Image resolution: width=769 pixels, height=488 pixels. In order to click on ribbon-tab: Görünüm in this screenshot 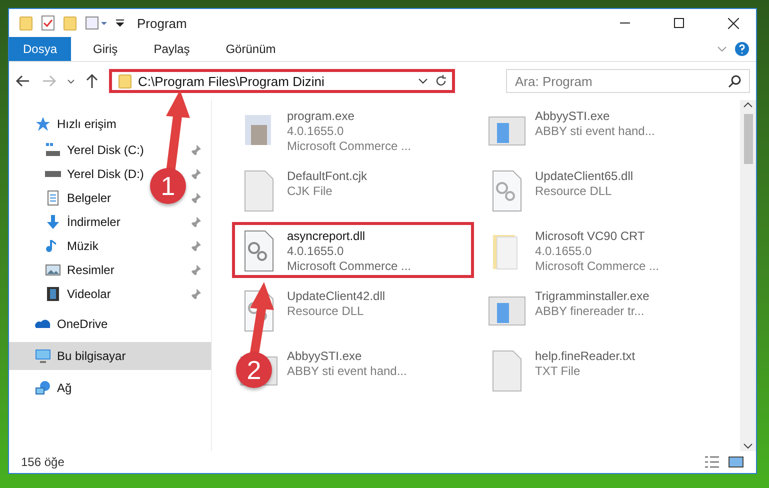, I will do `click(251, 49)`.